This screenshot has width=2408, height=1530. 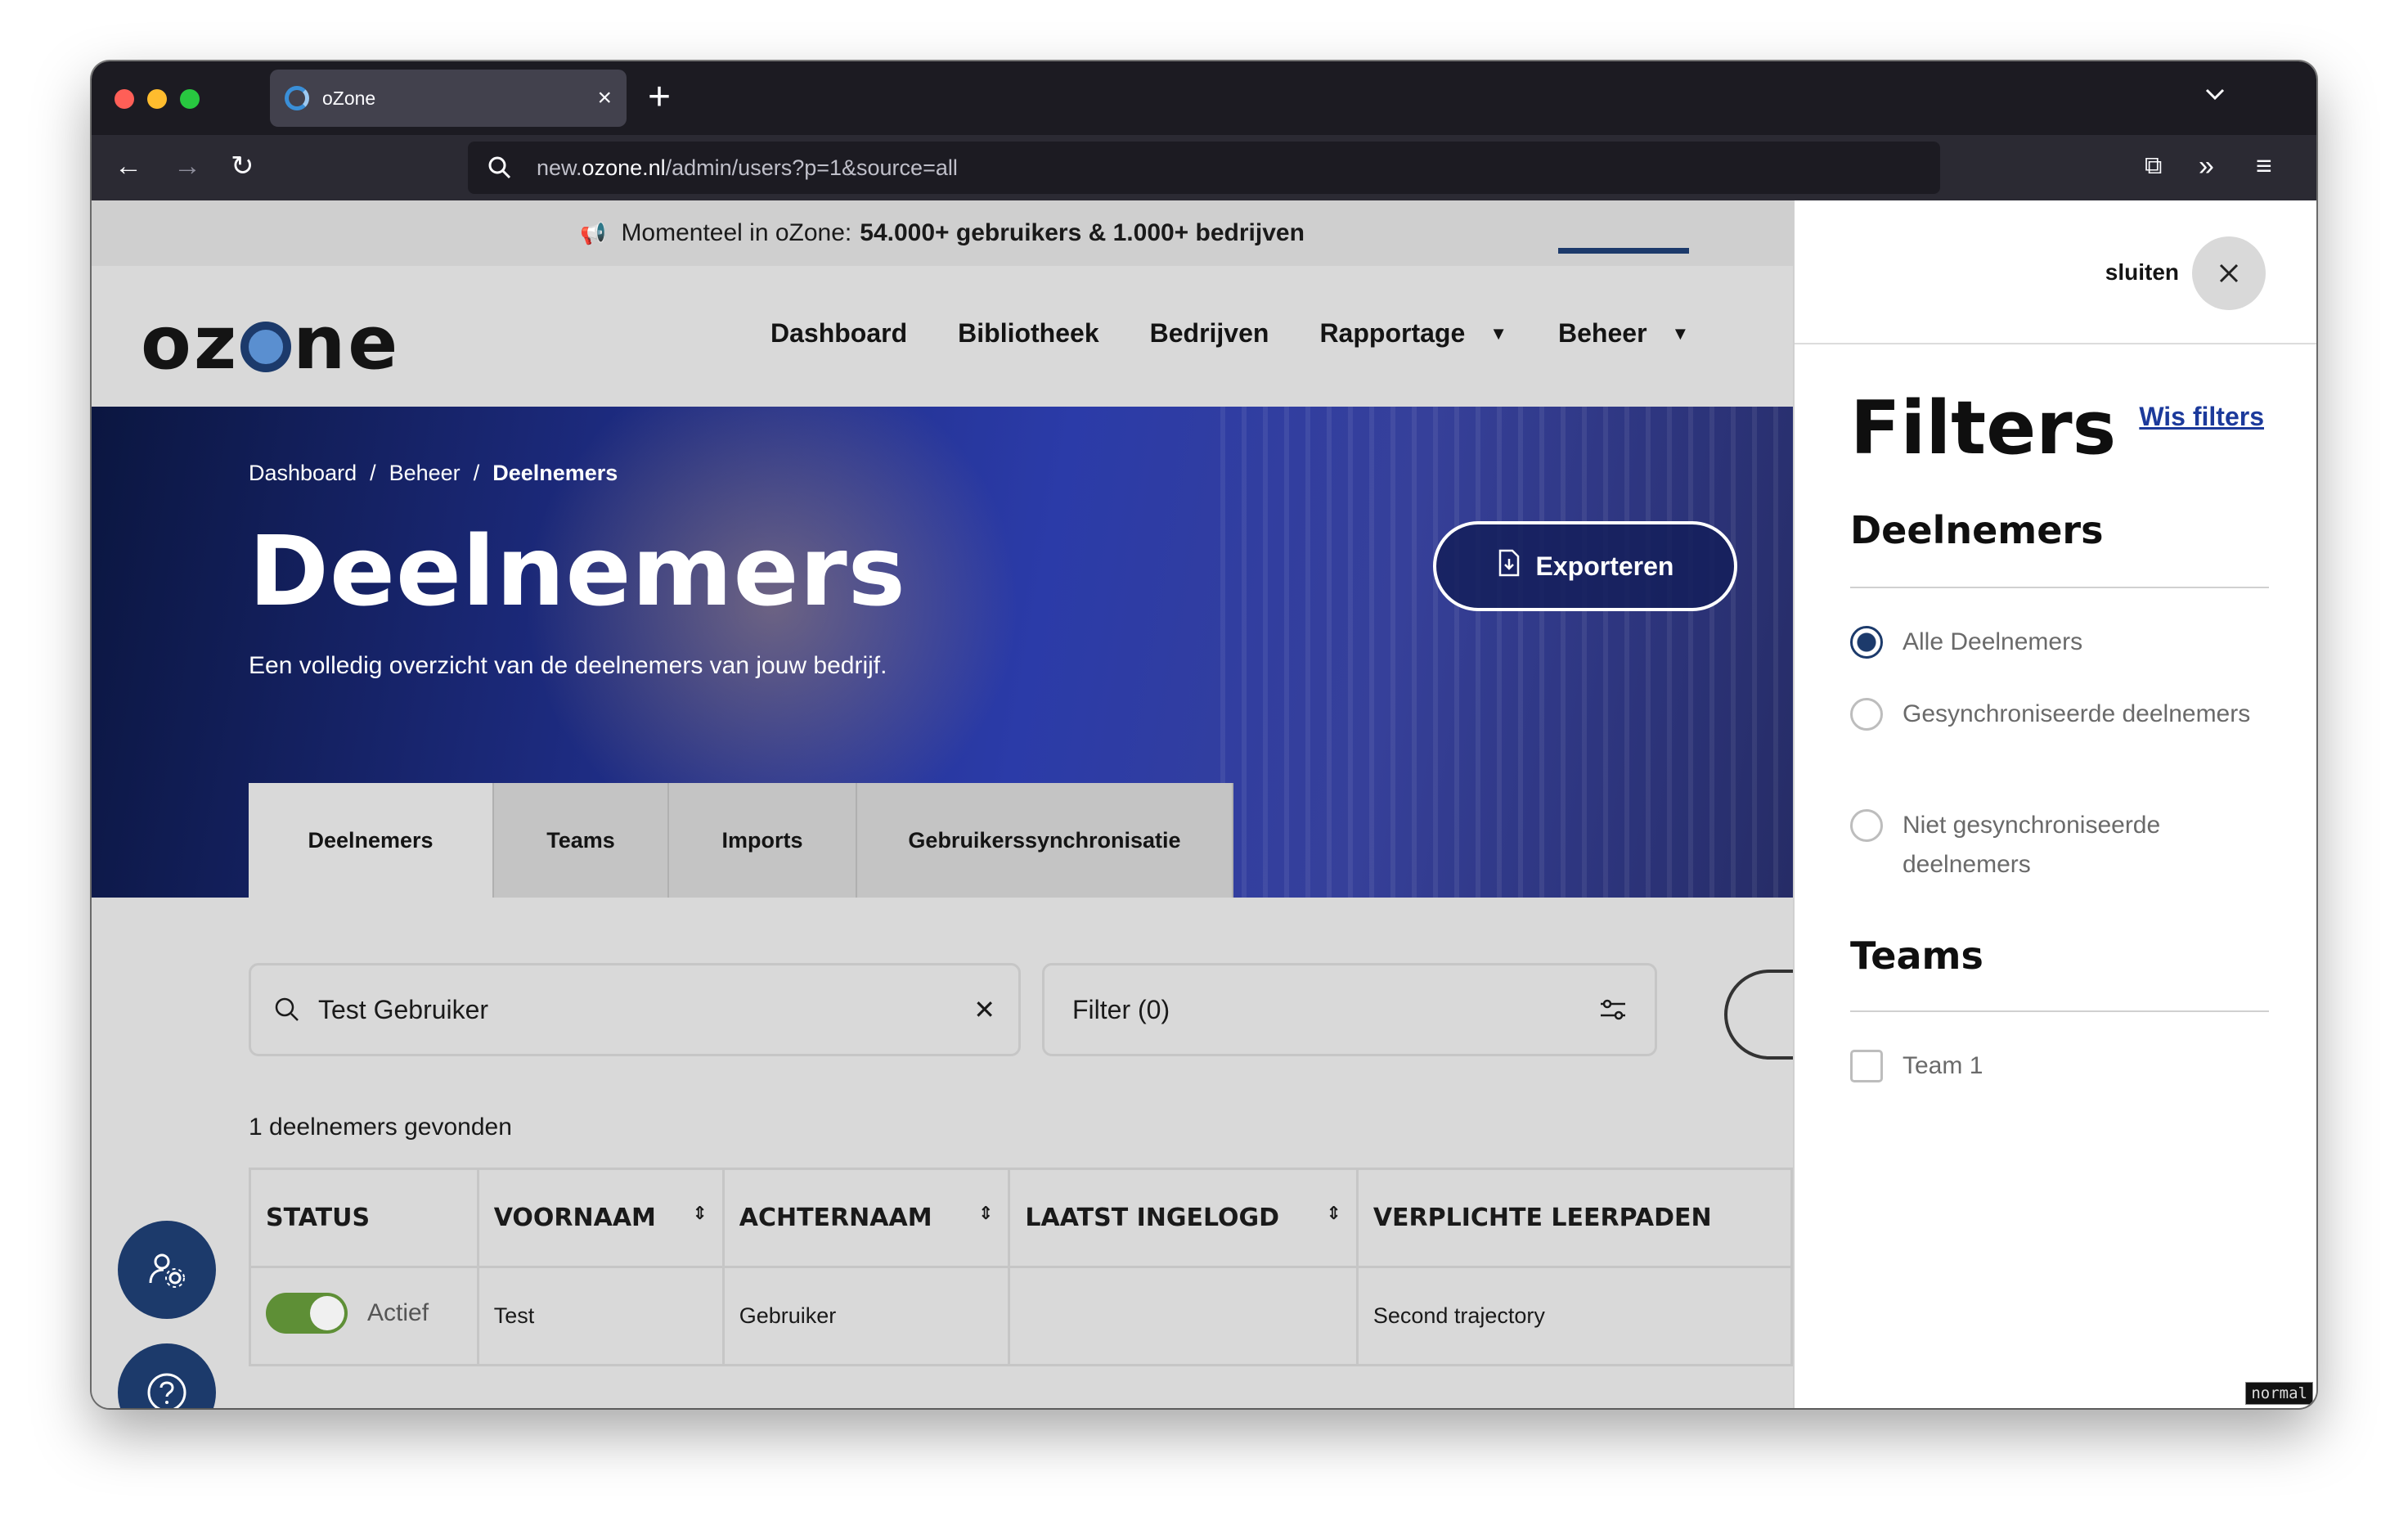 What do you see at coordinates (380, 1128) in the screenshot?
I see `results-count: 1 deelnemers gevonden` at bounding box center [380, 1128].